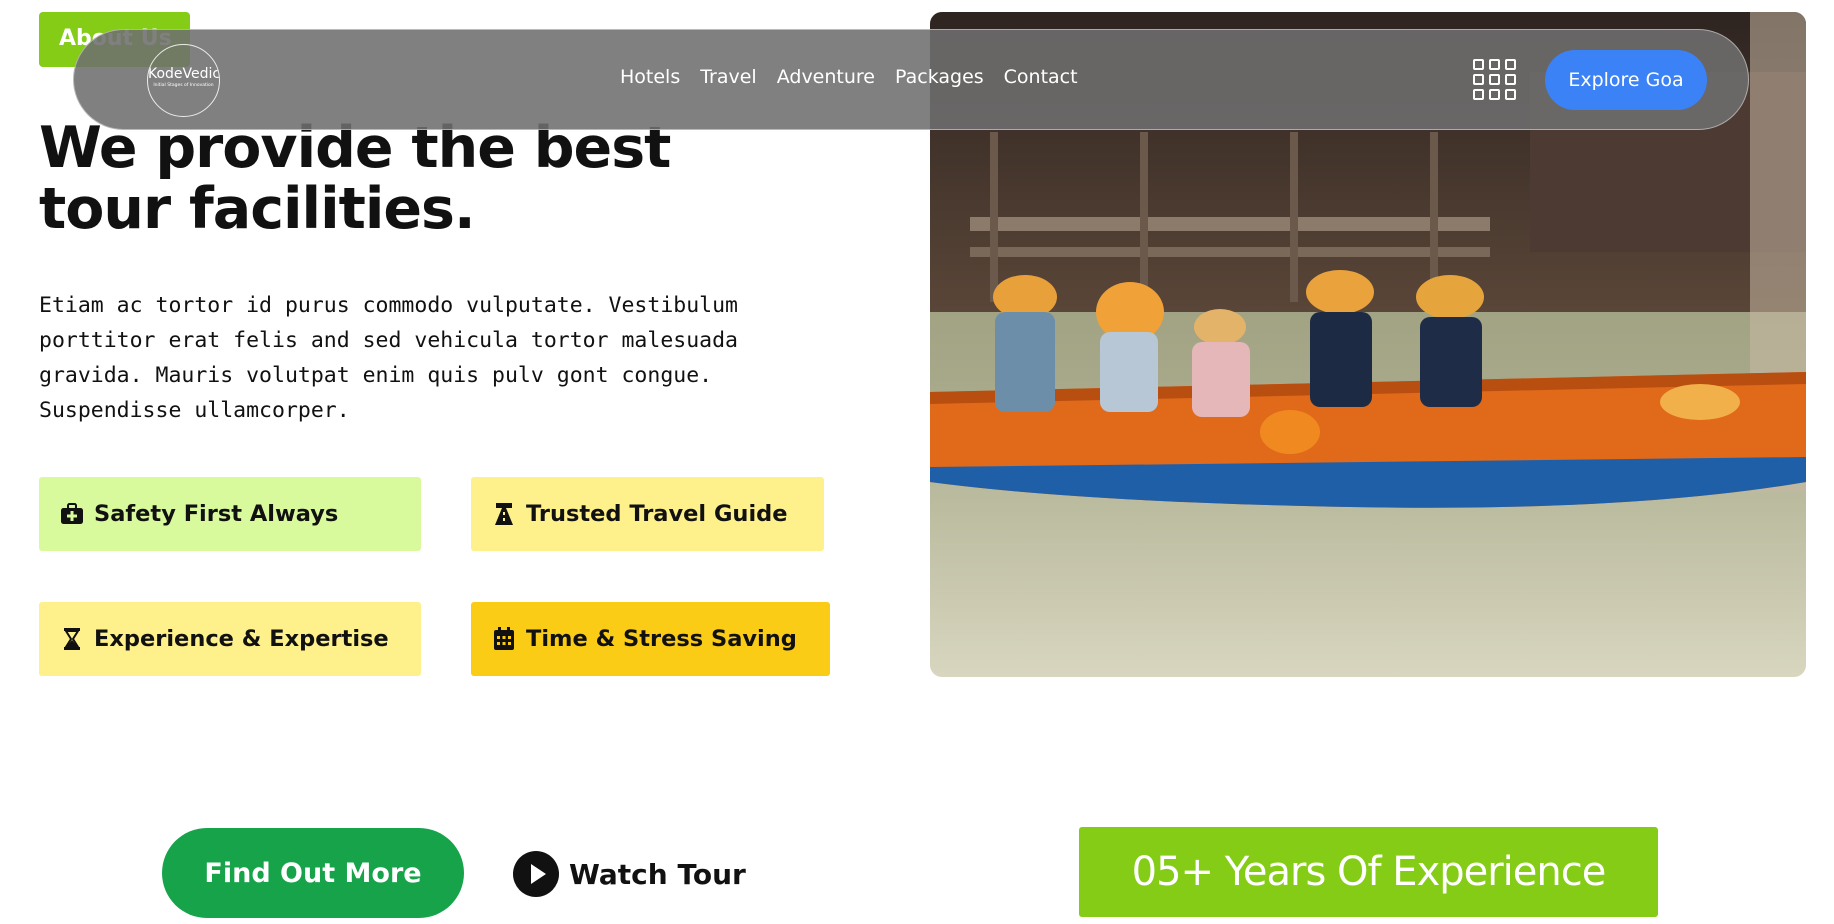 The image size is (1834, 924). Describe the element at coordinates (650, 77) in the screenshot. I see `nav-link-hotels: Hotels` at that location.